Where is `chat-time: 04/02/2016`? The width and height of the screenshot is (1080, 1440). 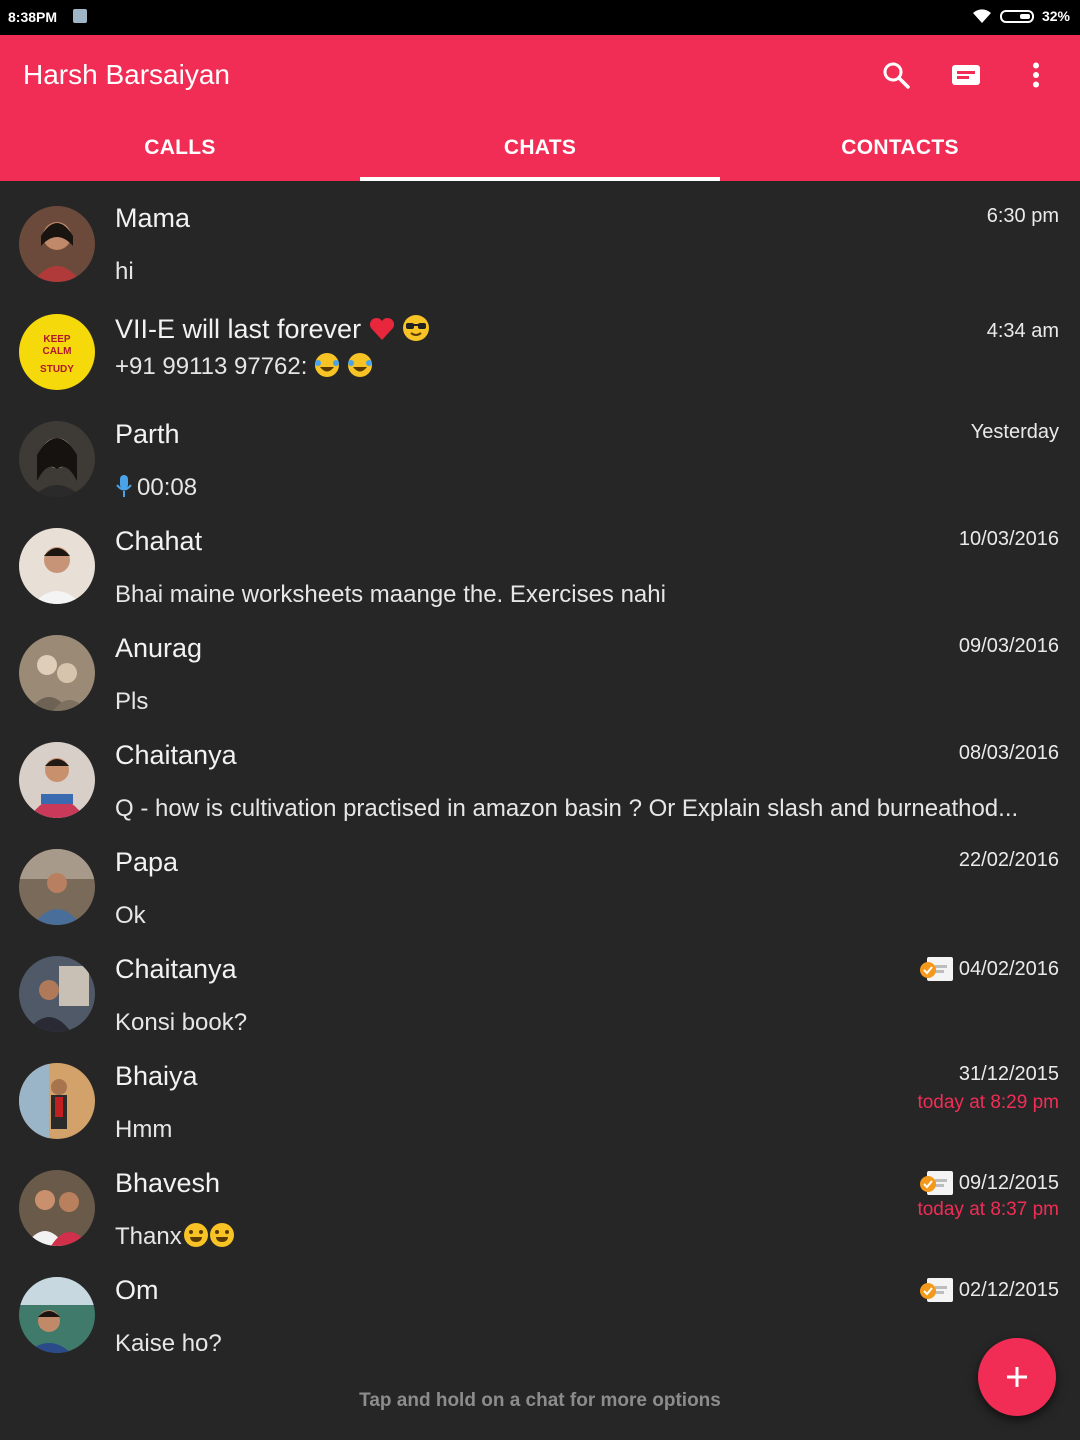 chat-time: 04/02/2016 is located at coordinates (989, 969).